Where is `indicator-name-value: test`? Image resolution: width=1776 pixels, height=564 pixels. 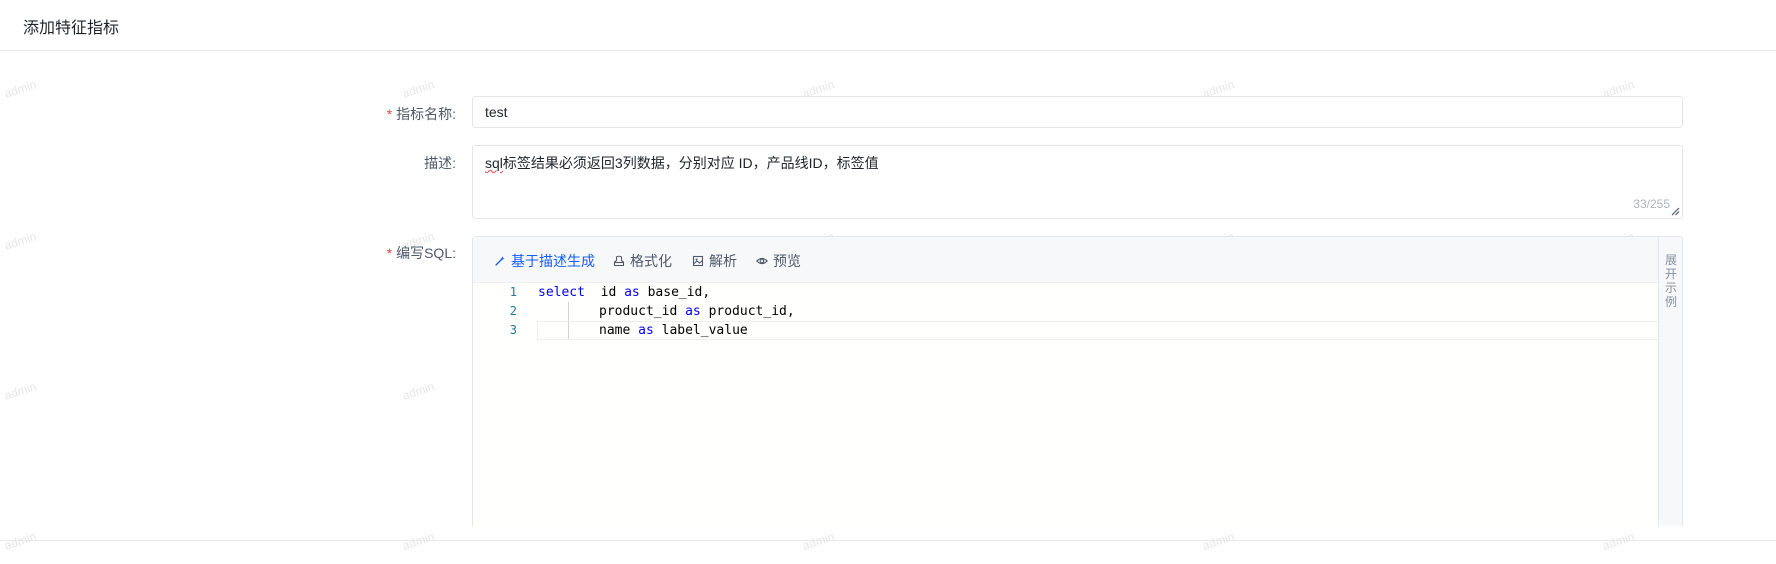
indicator-name-value: test is located at coordinates (496, 112).